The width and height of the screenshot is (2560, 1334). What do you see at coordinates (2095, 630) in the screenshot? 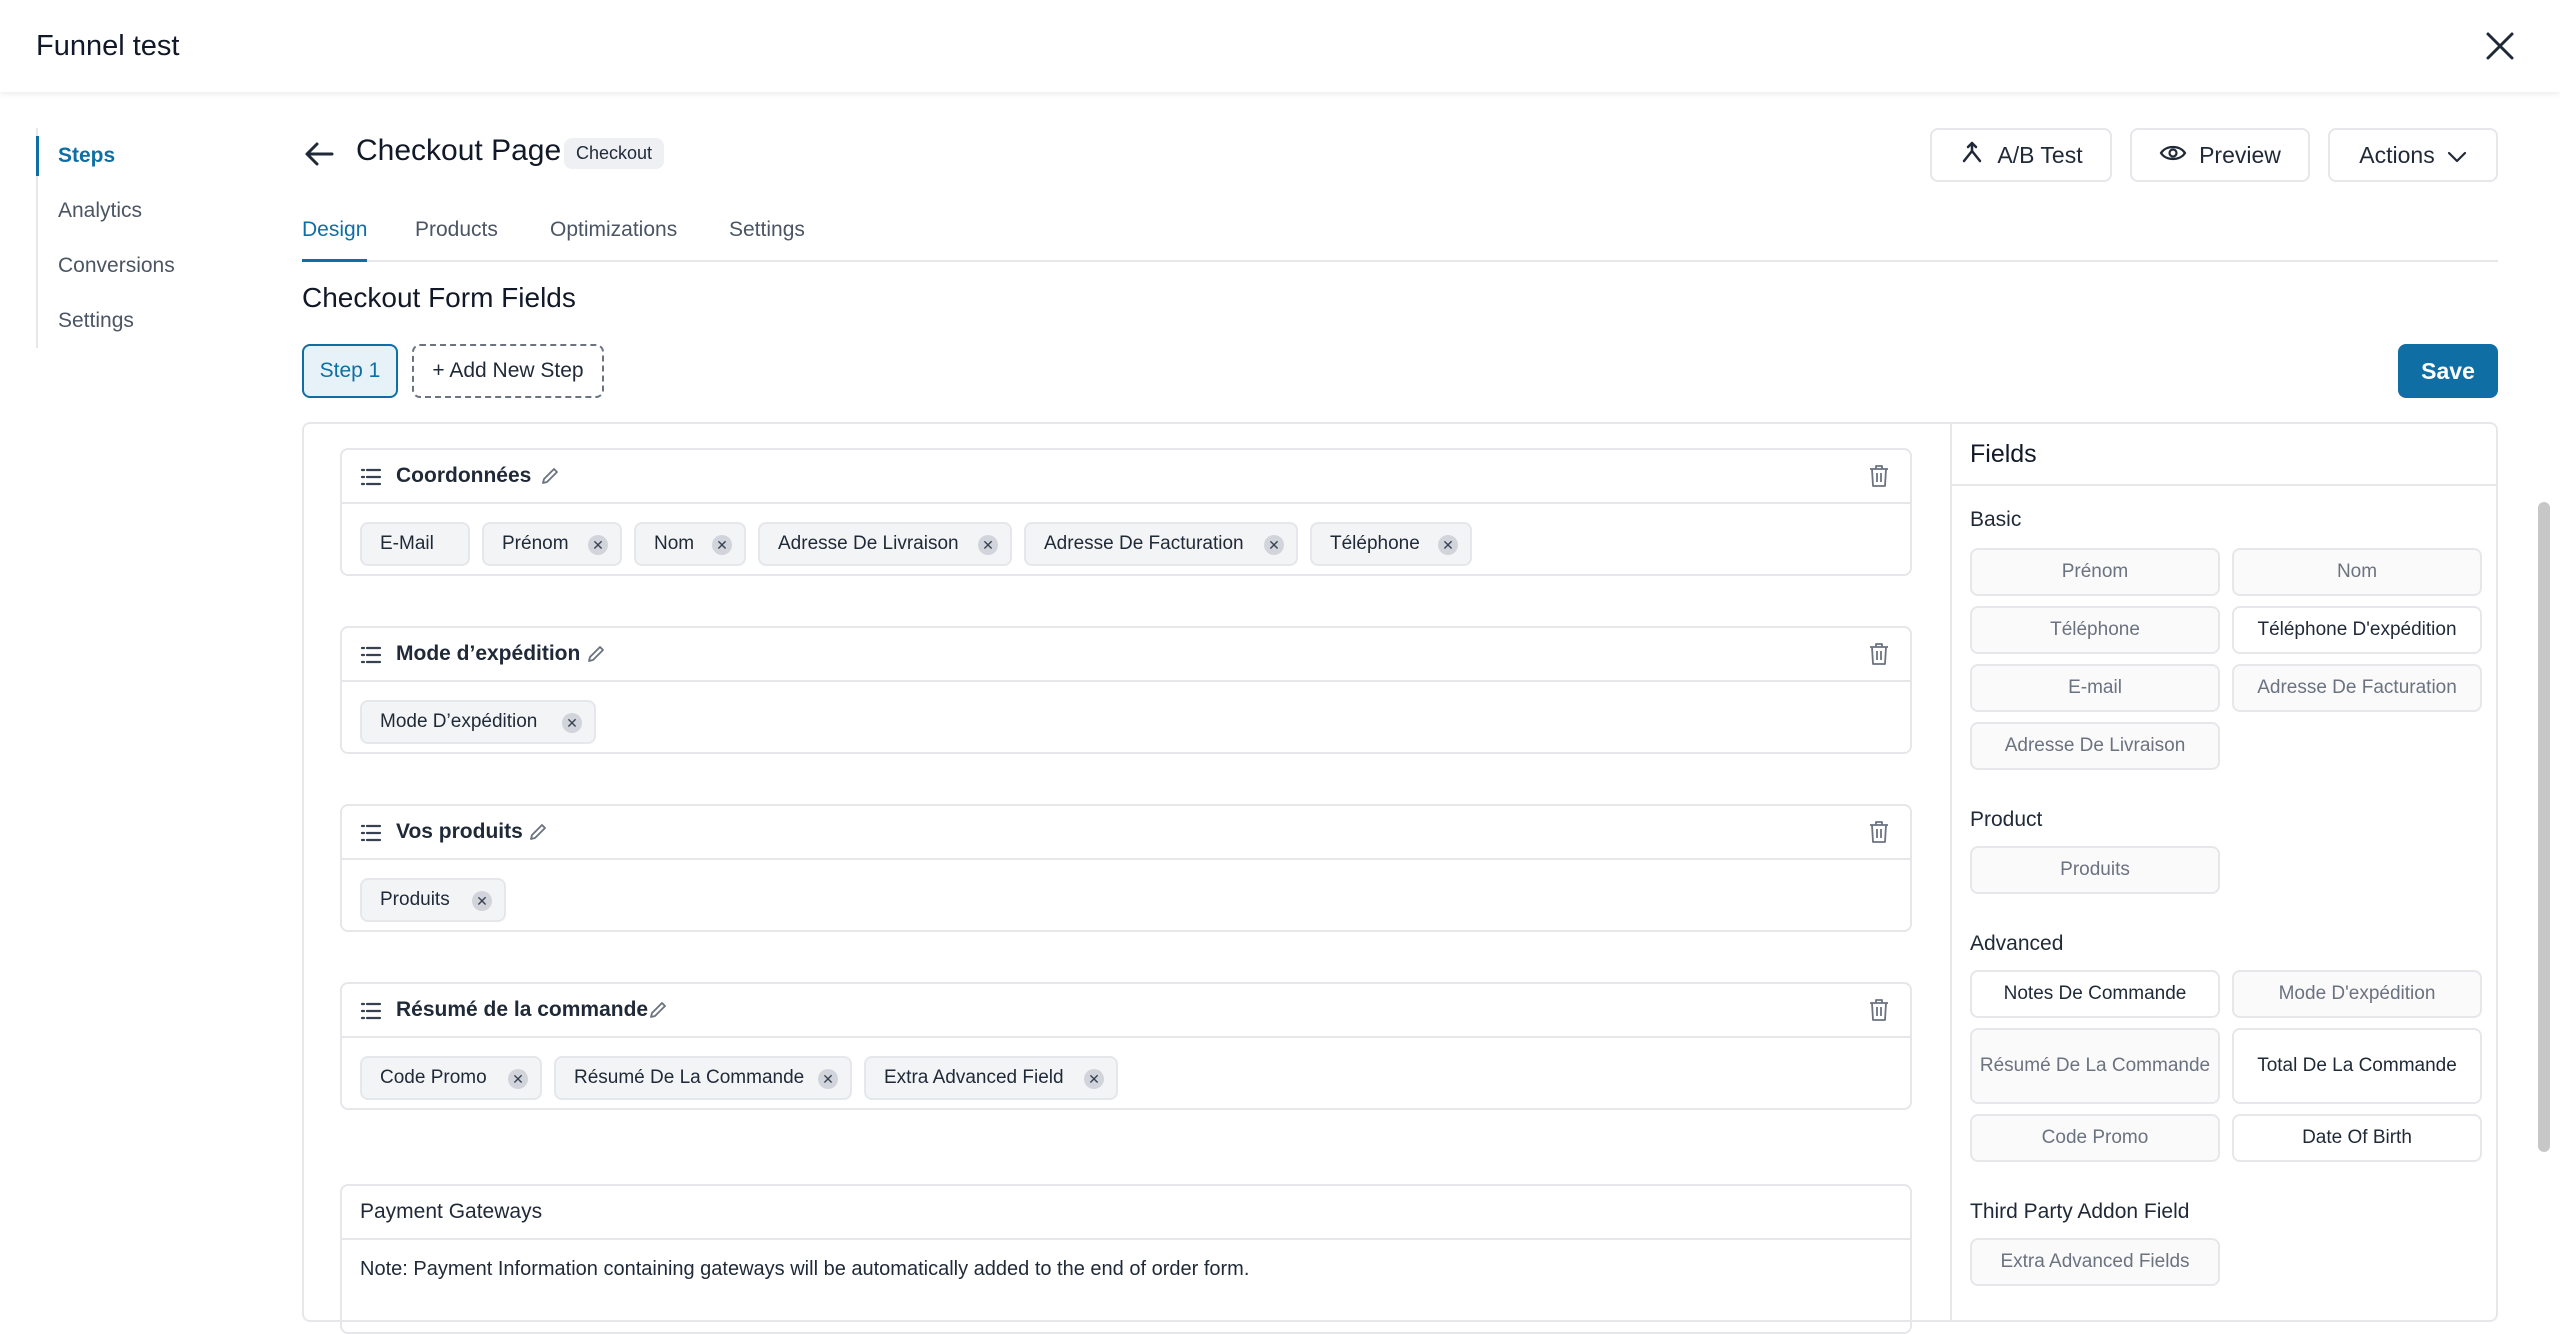
I see `field-option: Téléphone` at bounding box center [2095, 630].